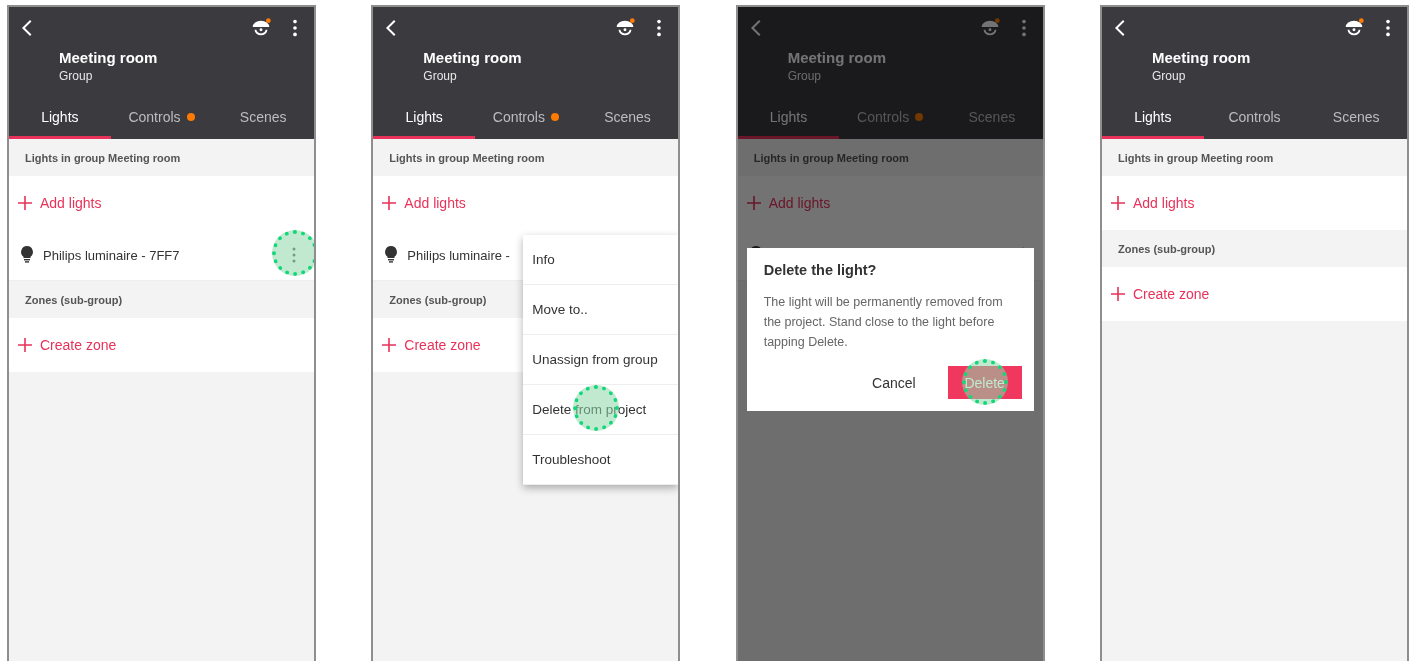 This screenshot has height=661, width=1415. I want to click on dialog-title: Delete the light?, so click(820, 270).